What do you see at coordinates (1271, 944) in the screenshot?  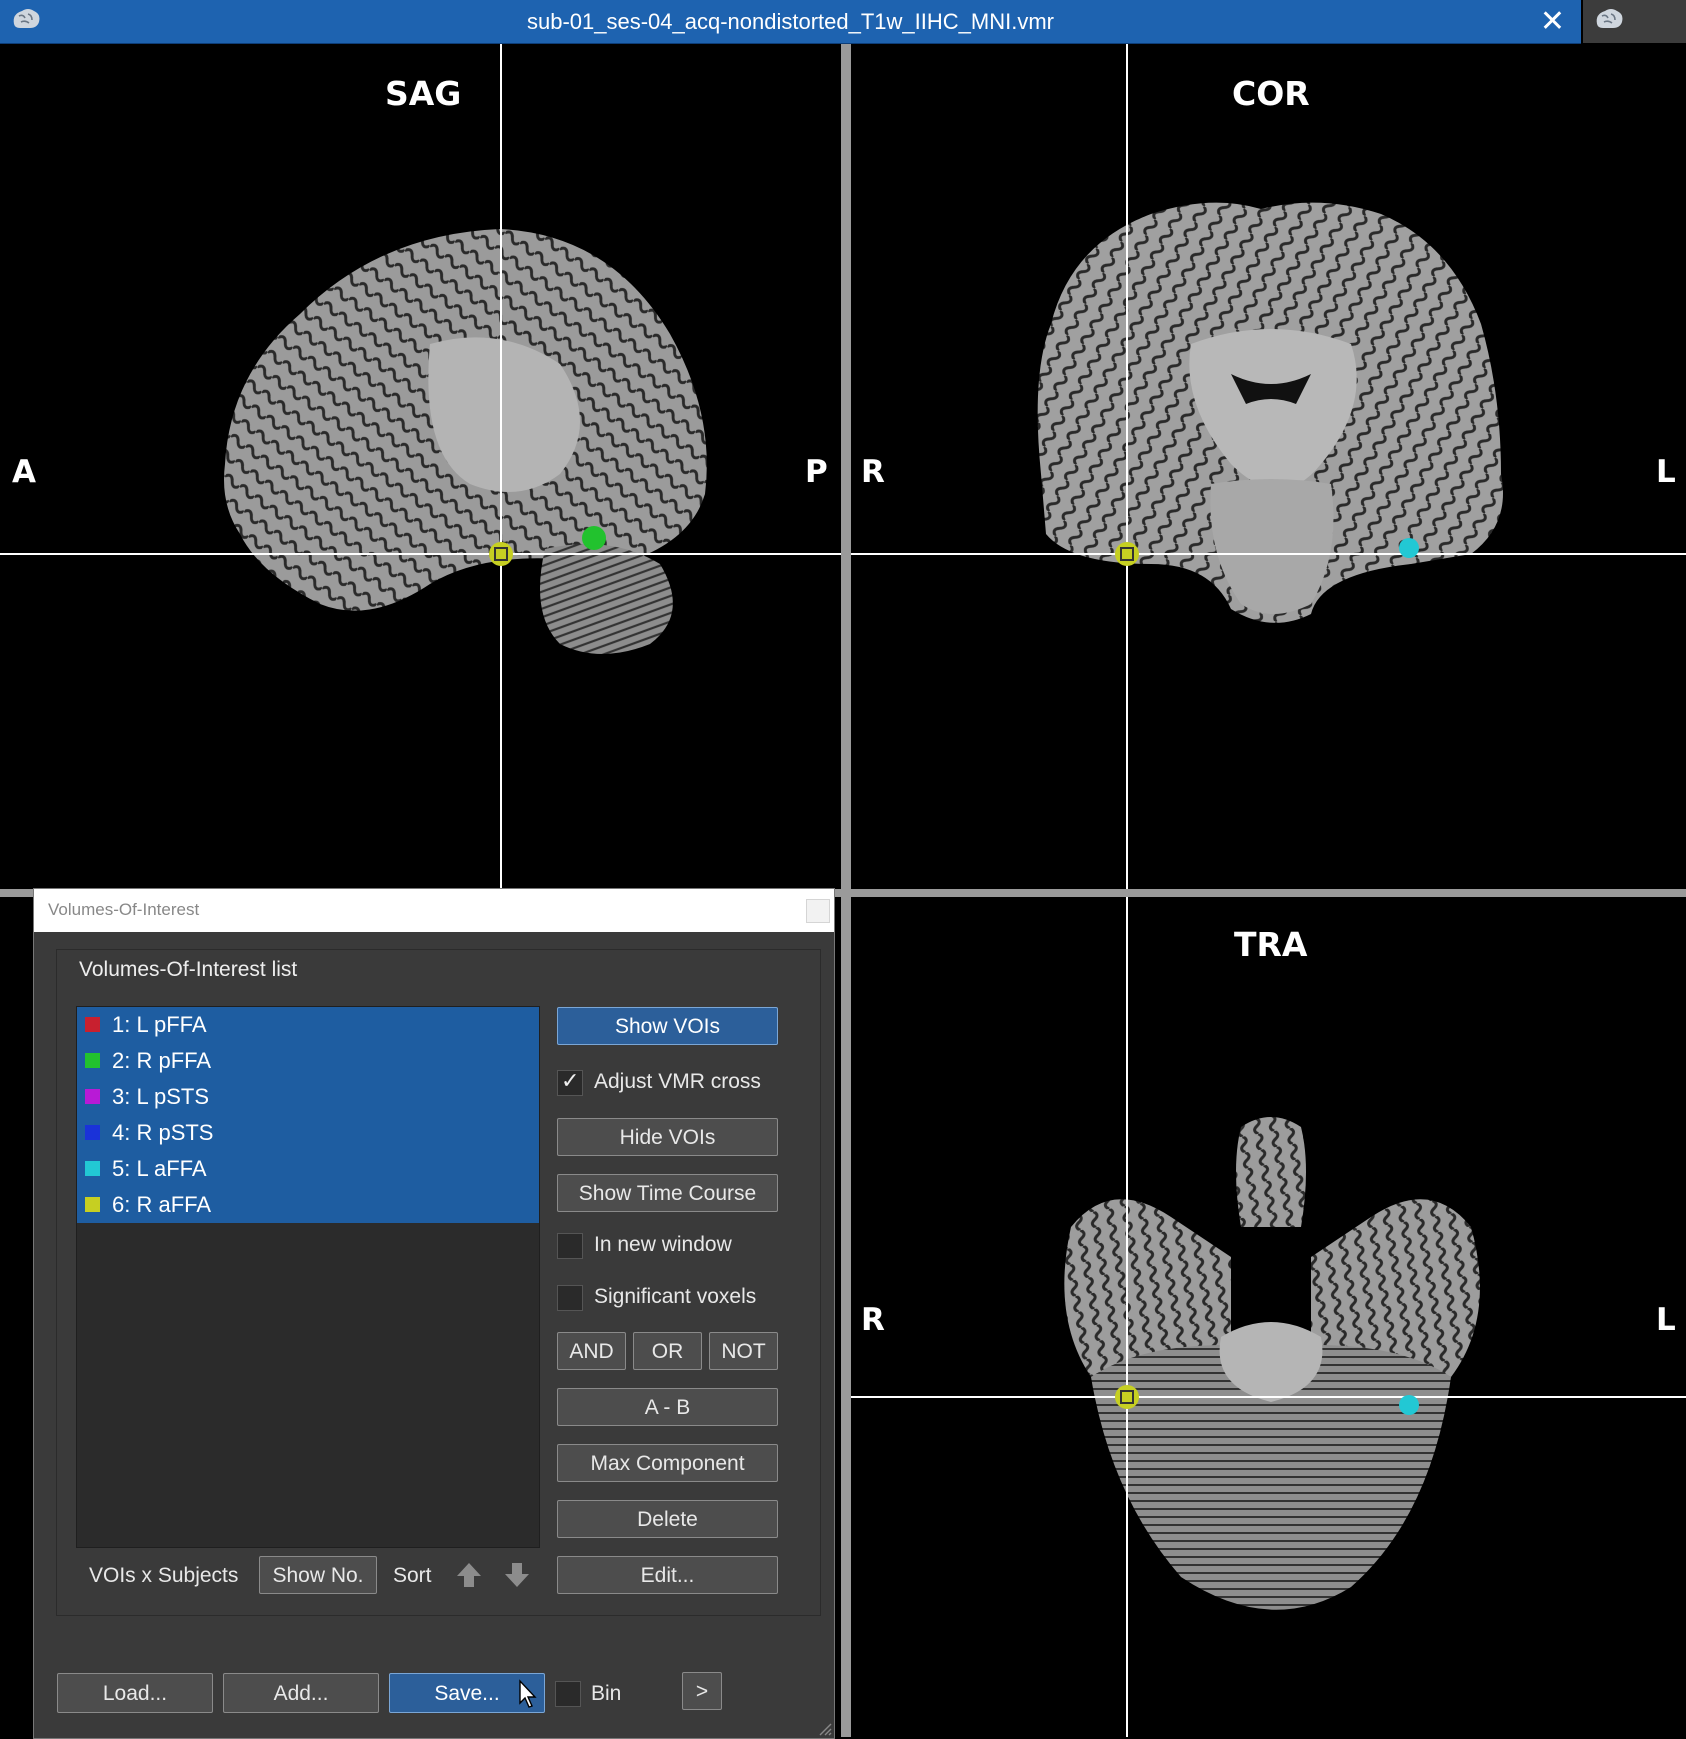 I see `view-label-tra: TRA` at bounding box center [1271, 944].